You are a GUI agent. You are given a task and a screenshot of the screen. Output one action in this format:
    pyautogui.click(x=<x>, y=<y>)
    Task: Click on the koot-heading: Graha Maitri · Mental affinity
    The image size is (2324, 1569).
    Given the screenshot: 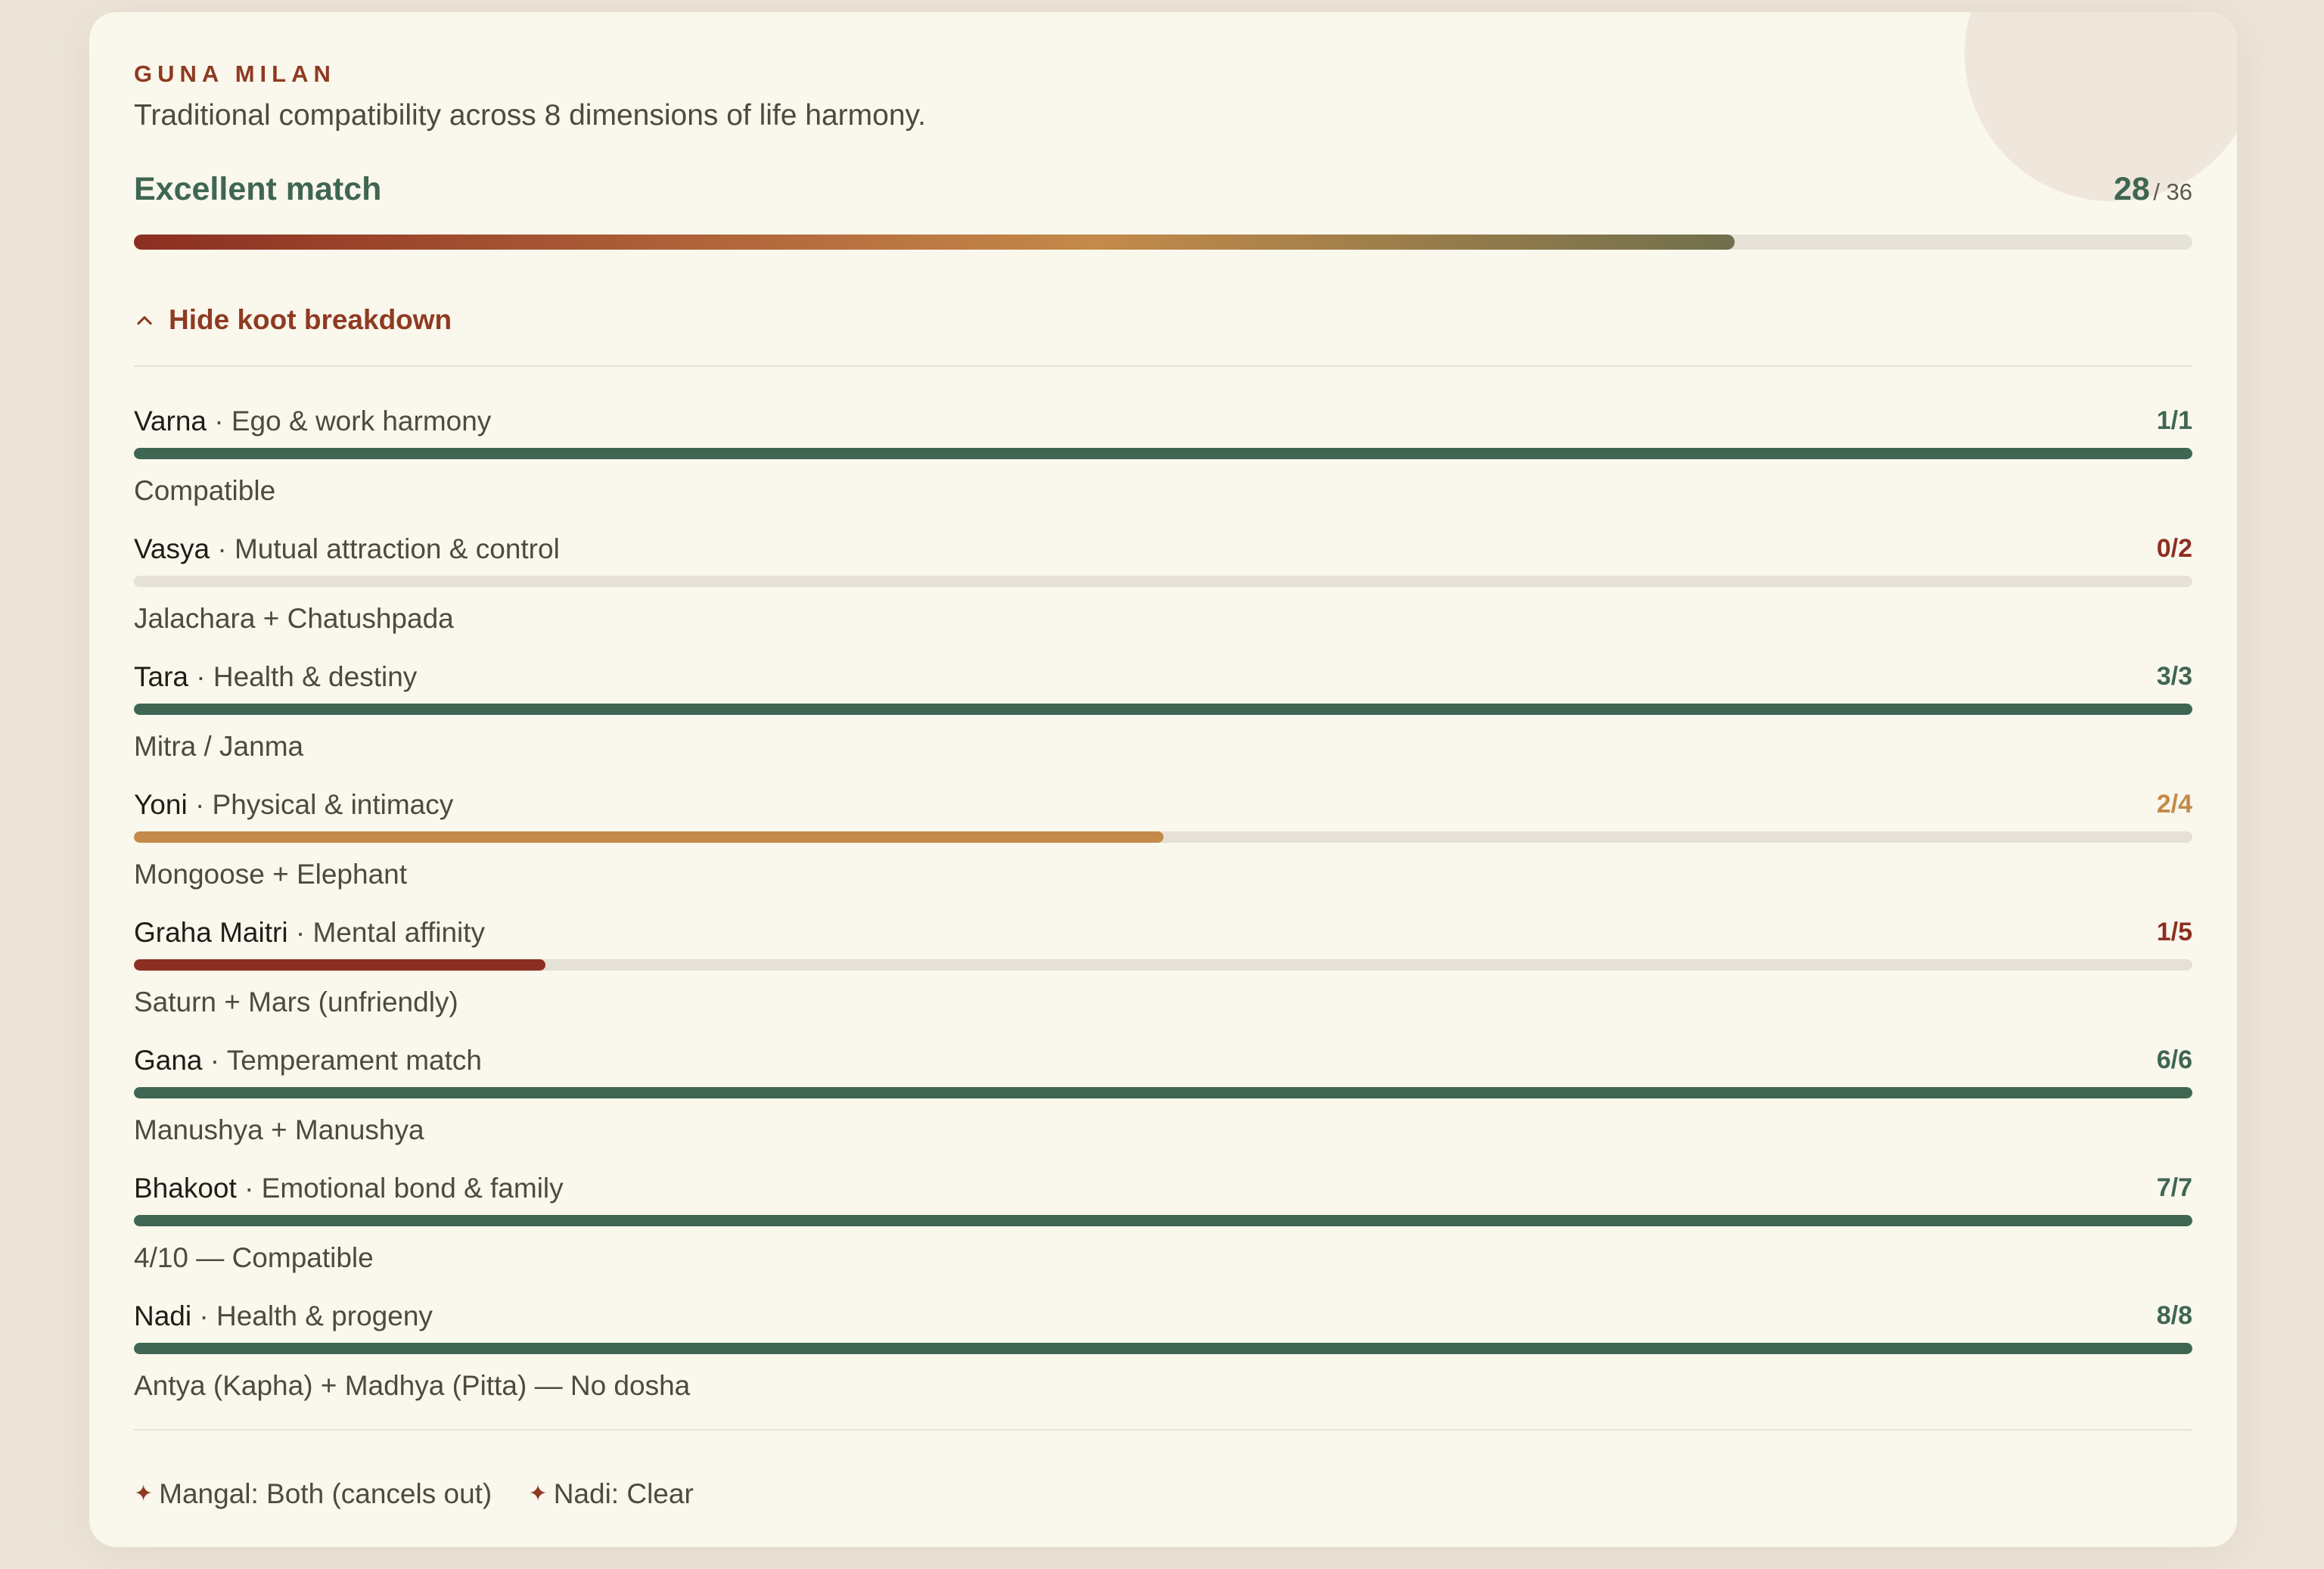 What is the action you would take?
    pyautogui.click(x=309, y=933)
    